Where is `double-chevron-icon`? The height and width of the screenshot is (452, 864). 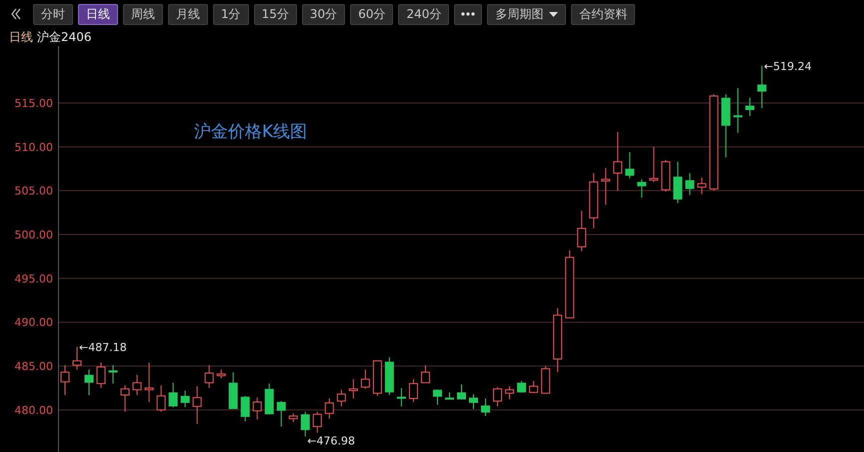
double-chevron-icon is located at coordinates (16, 14).